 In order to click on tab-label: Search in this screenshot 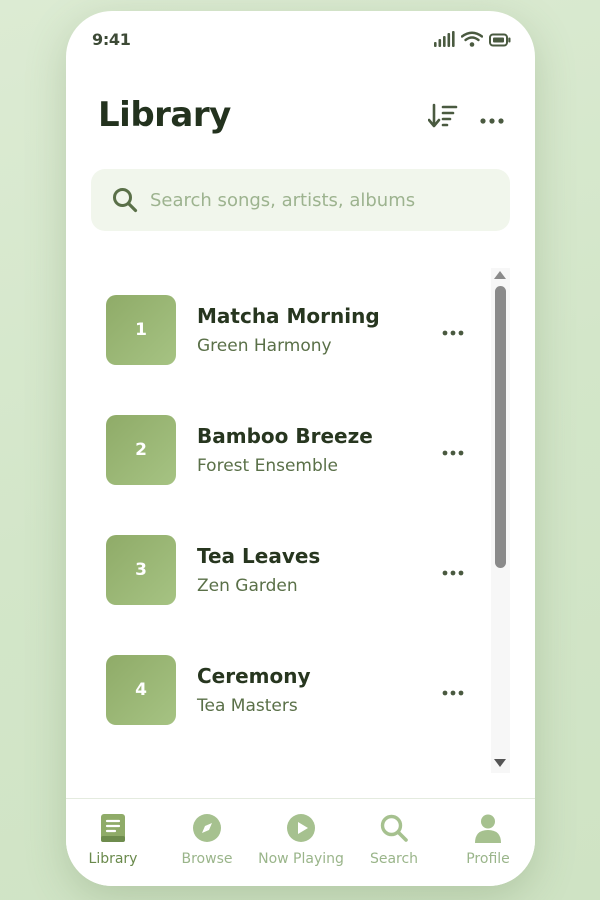, I will do `click(394, 859)`.